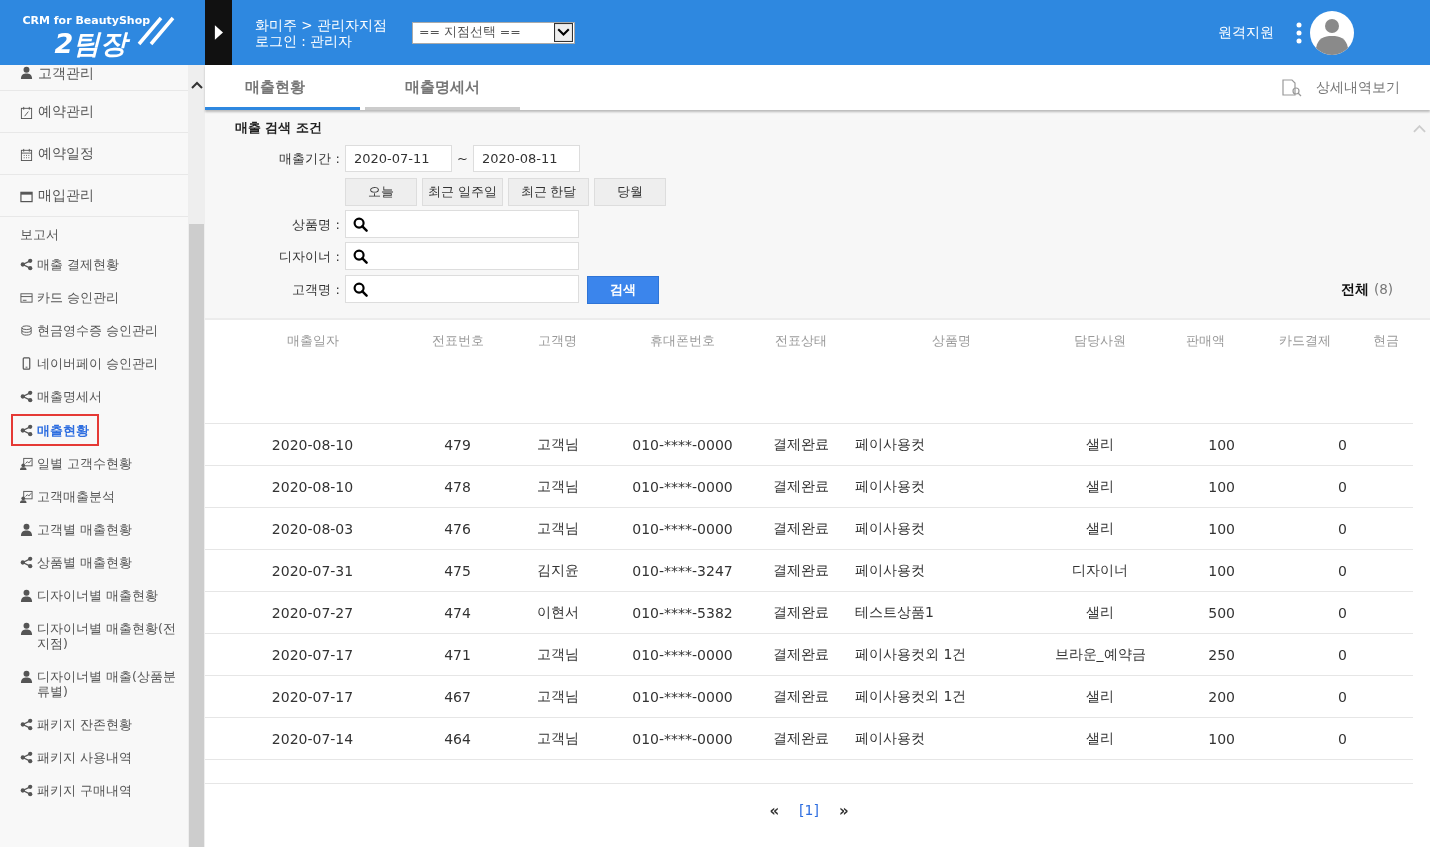 The height and width of the screenshot is (847, 1430). I want to click on scrollbar-thumb, so click(196, 535).